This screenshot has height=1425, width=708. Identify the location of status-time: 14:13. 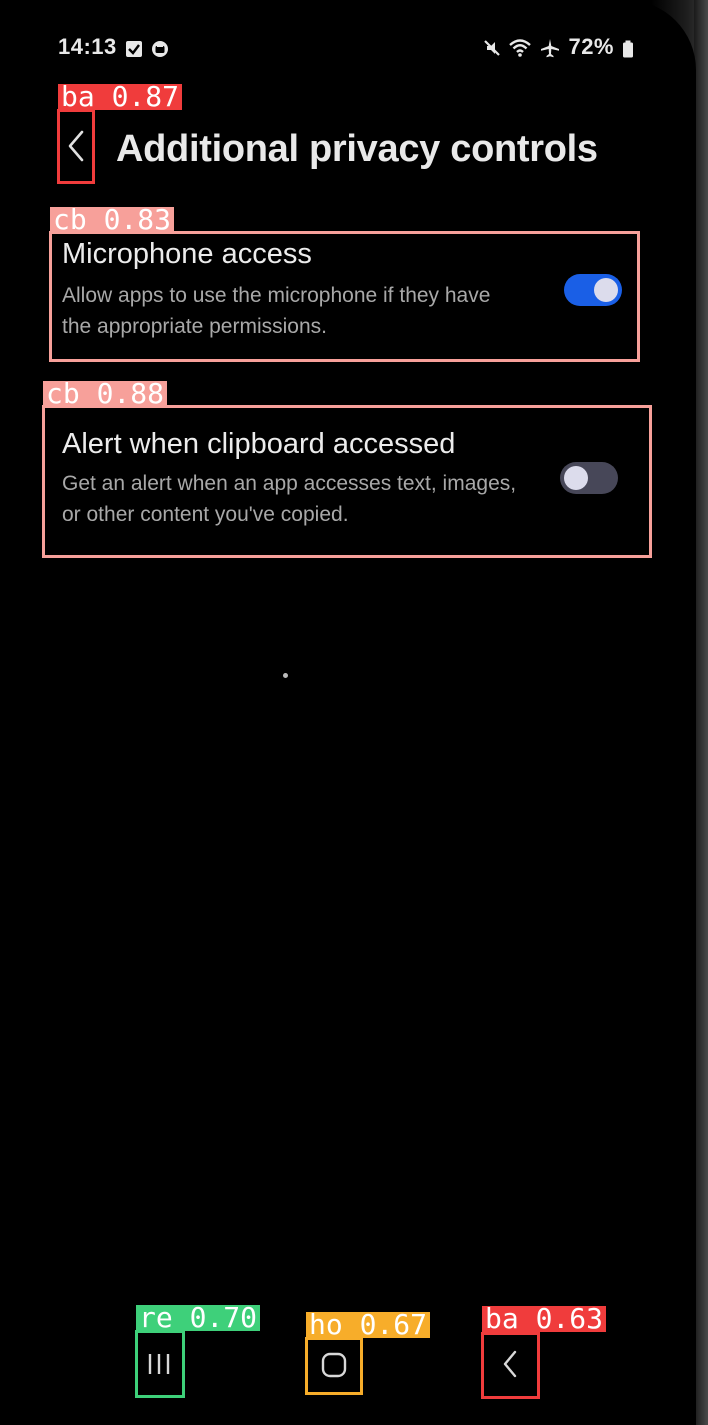
(87, 46).